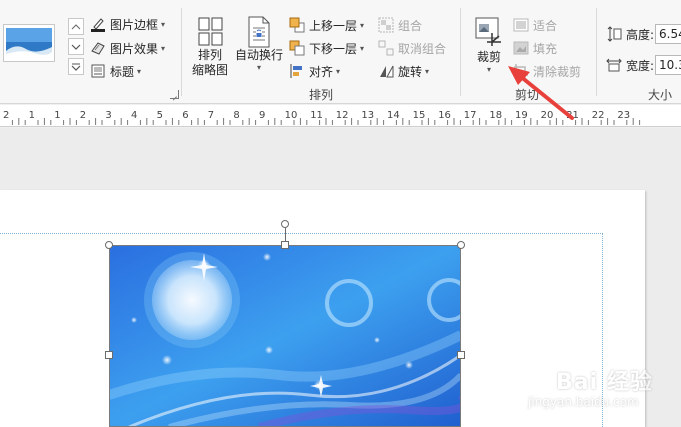 Image resolution: width=681 pixels, height=427 pixels. Describe the element at coordinates (98, 48) in the screenshot. I see `effects-icon` at that location.